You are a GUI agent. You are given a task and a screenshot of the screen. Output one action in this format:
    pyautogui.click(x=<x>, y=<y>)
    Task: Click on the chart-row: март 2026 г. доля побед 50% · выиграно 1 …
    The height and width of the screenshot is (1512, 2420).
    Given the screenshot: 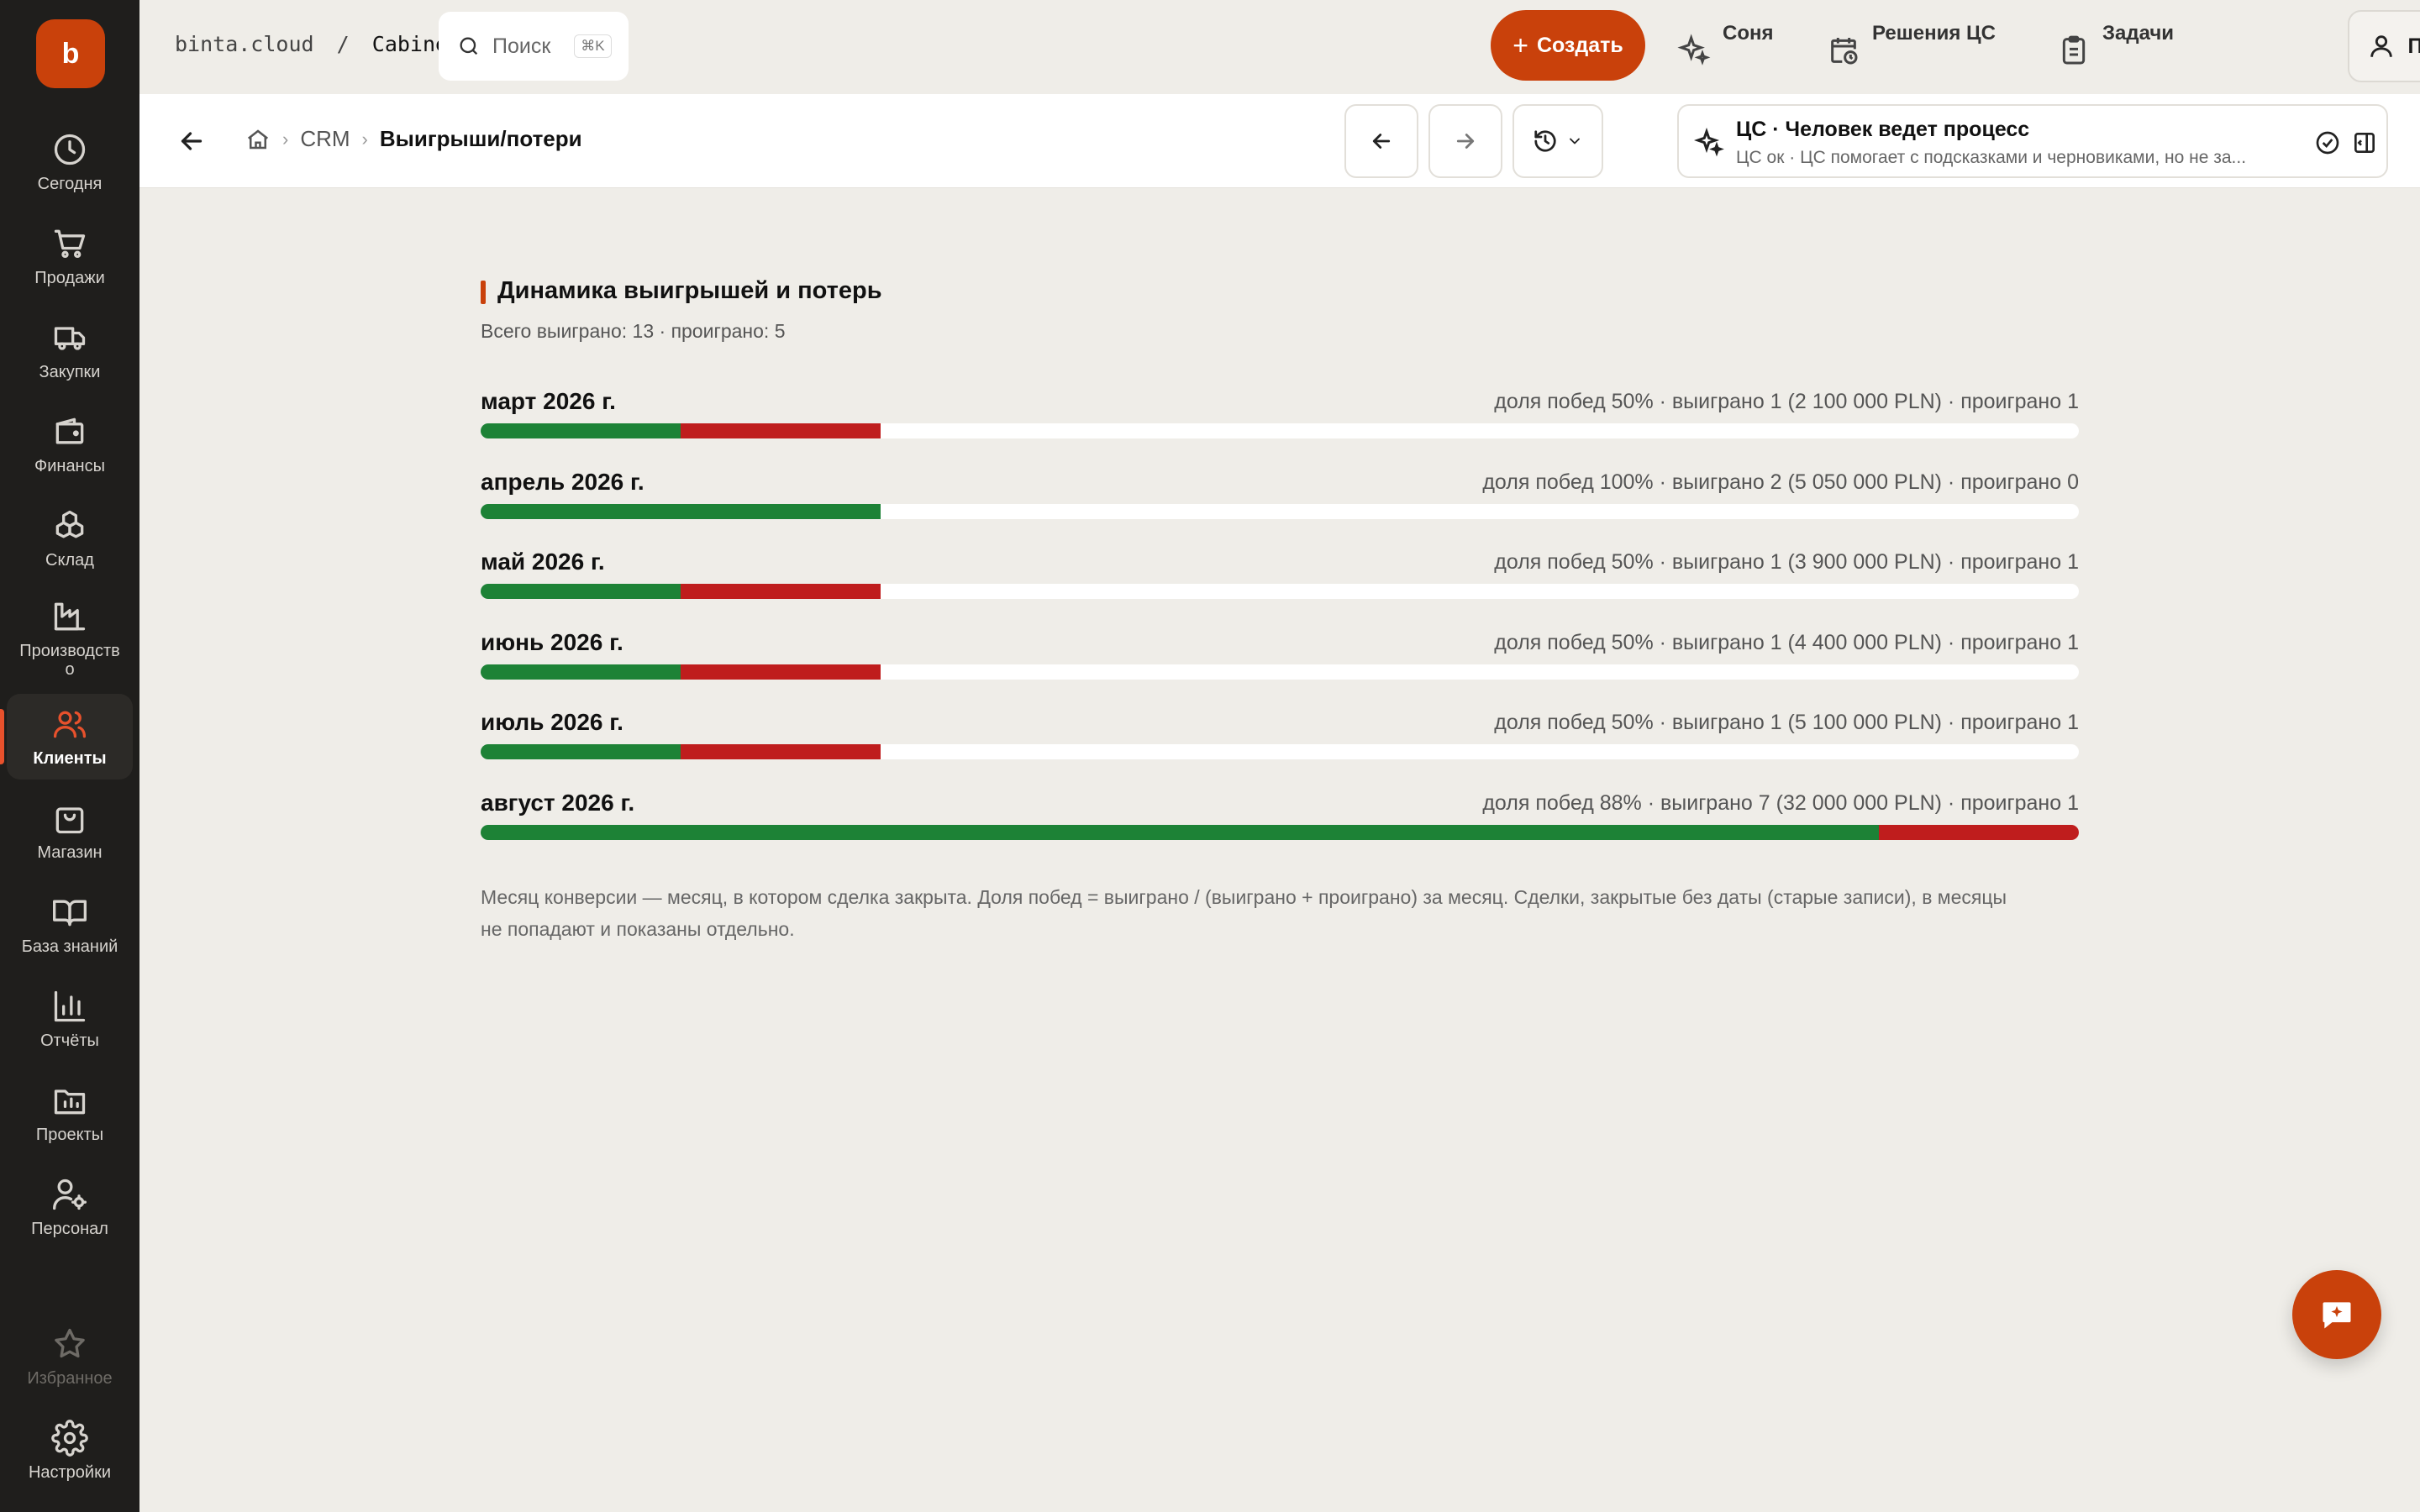 What is the action you would take?
    pyautogui.click(x=1280, y=428)
    